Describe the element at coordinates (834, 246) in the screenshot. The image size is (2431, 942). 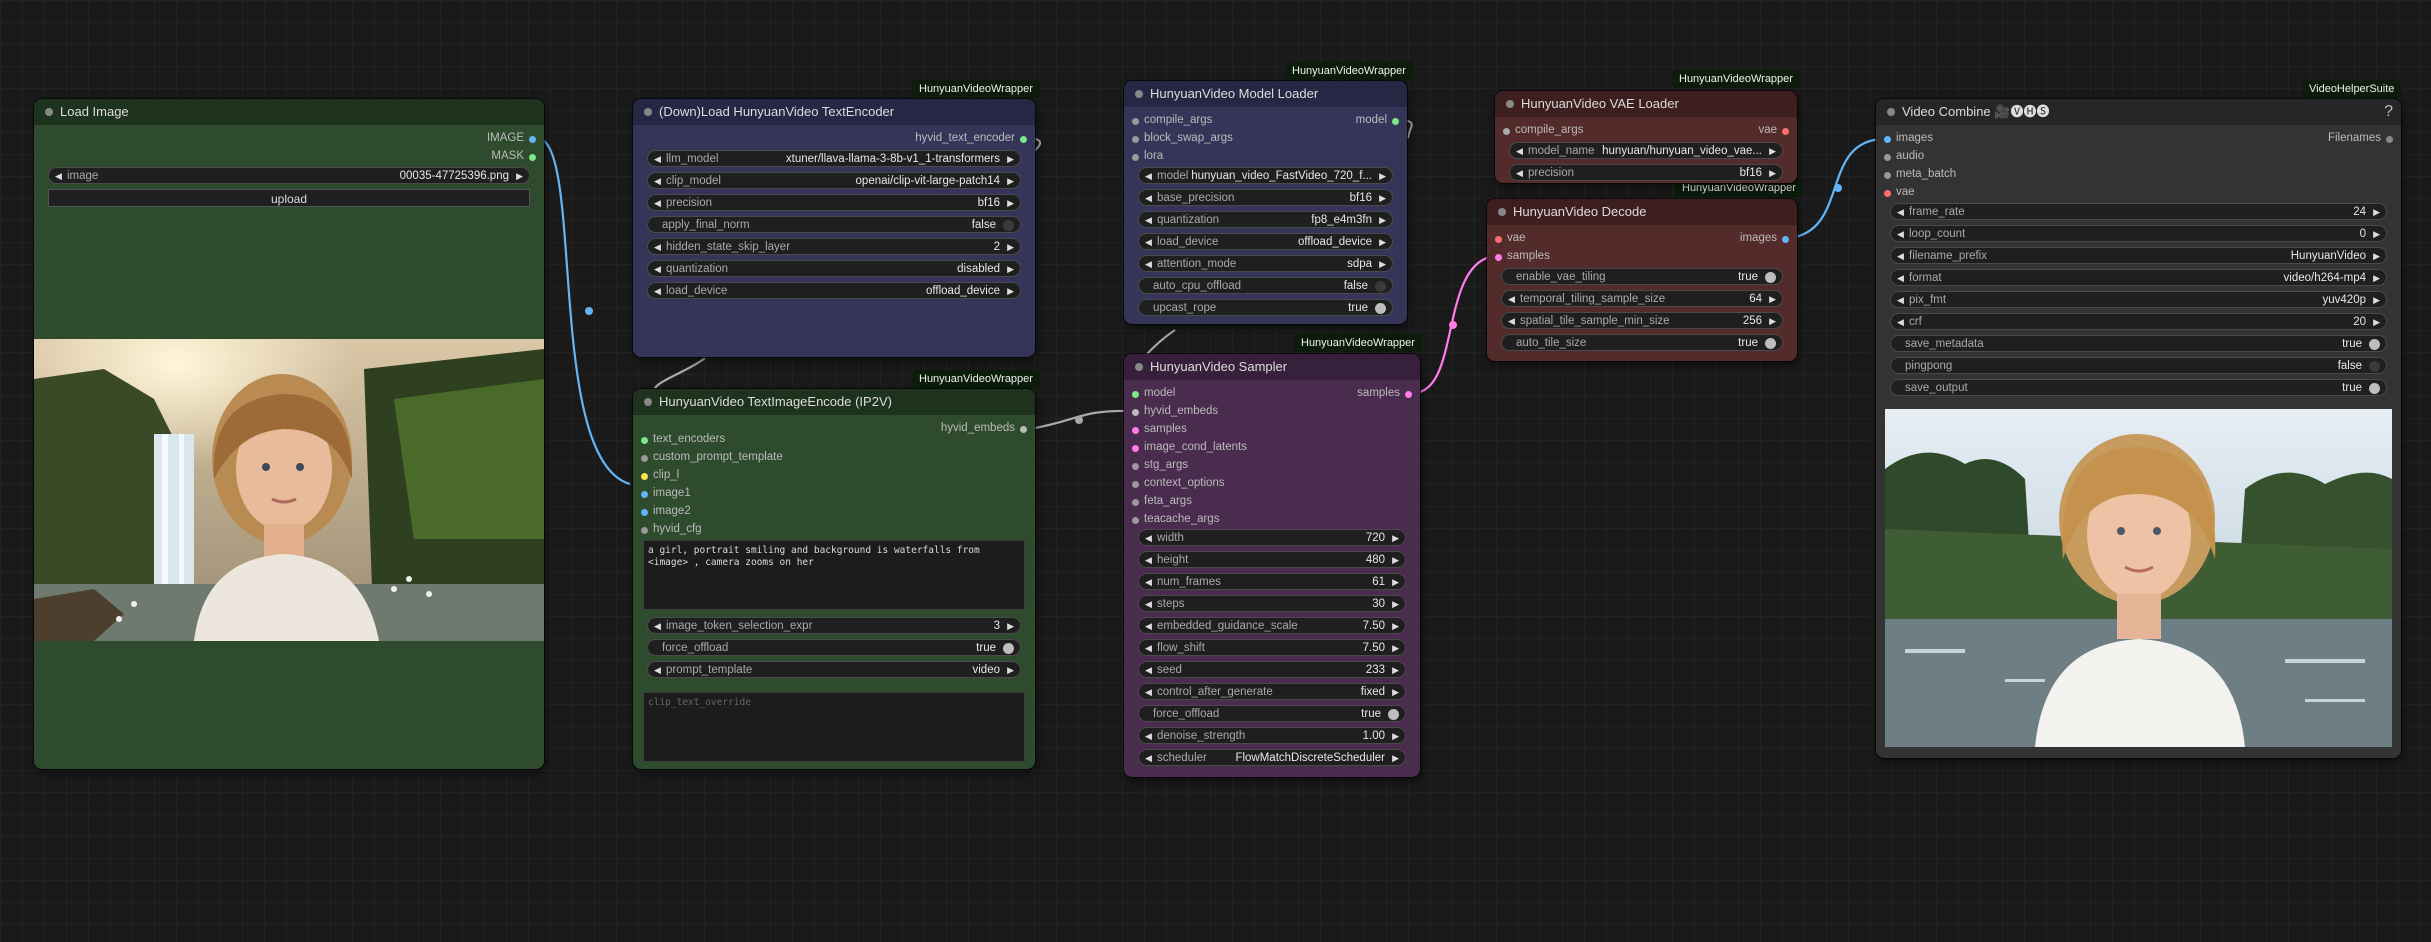
I see `hidden-state-skip-layer-widget: ◀ hidden_state_skip_layer 2 ▶` at that location.